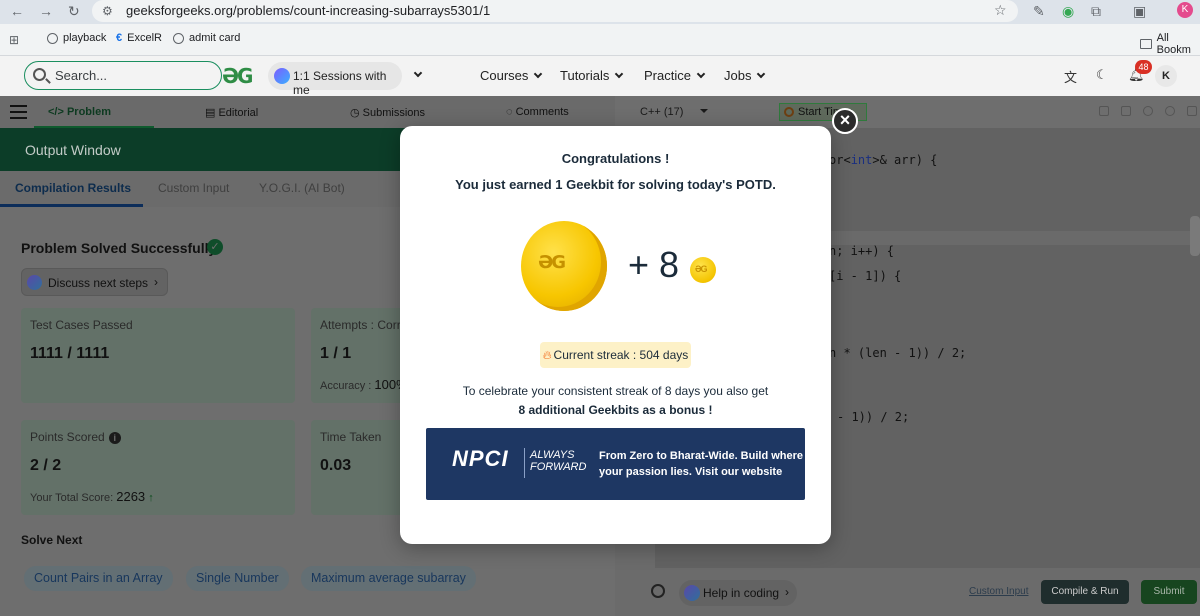 The image size is (1200, 616). I want to click on editor-scrollbar, so click(1195, 236).